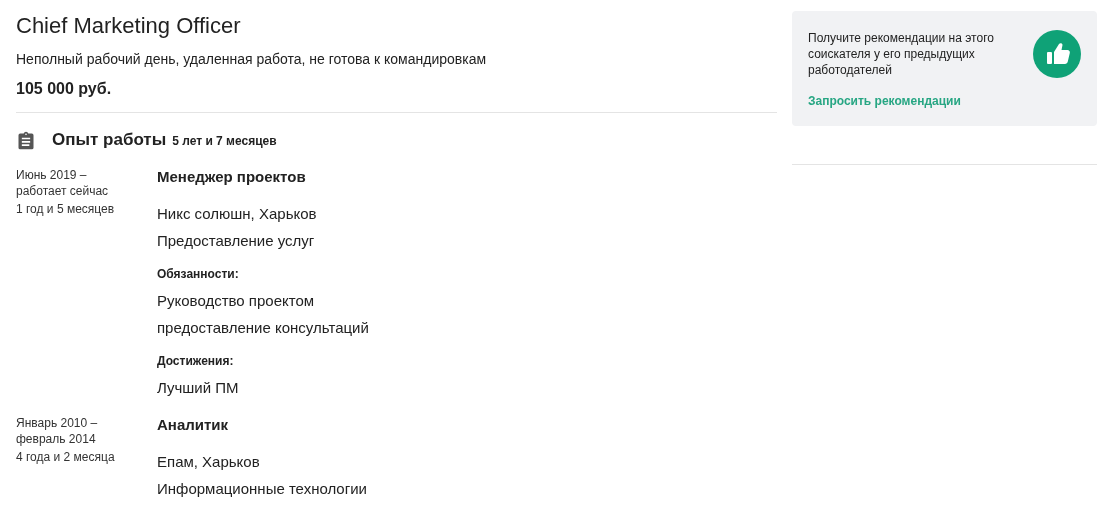 The height and width of the screenshot is (524, 1113). Describe the element at coordinates (193, 424) in the screenshot. I see `job-position: Аналитик` at that location.